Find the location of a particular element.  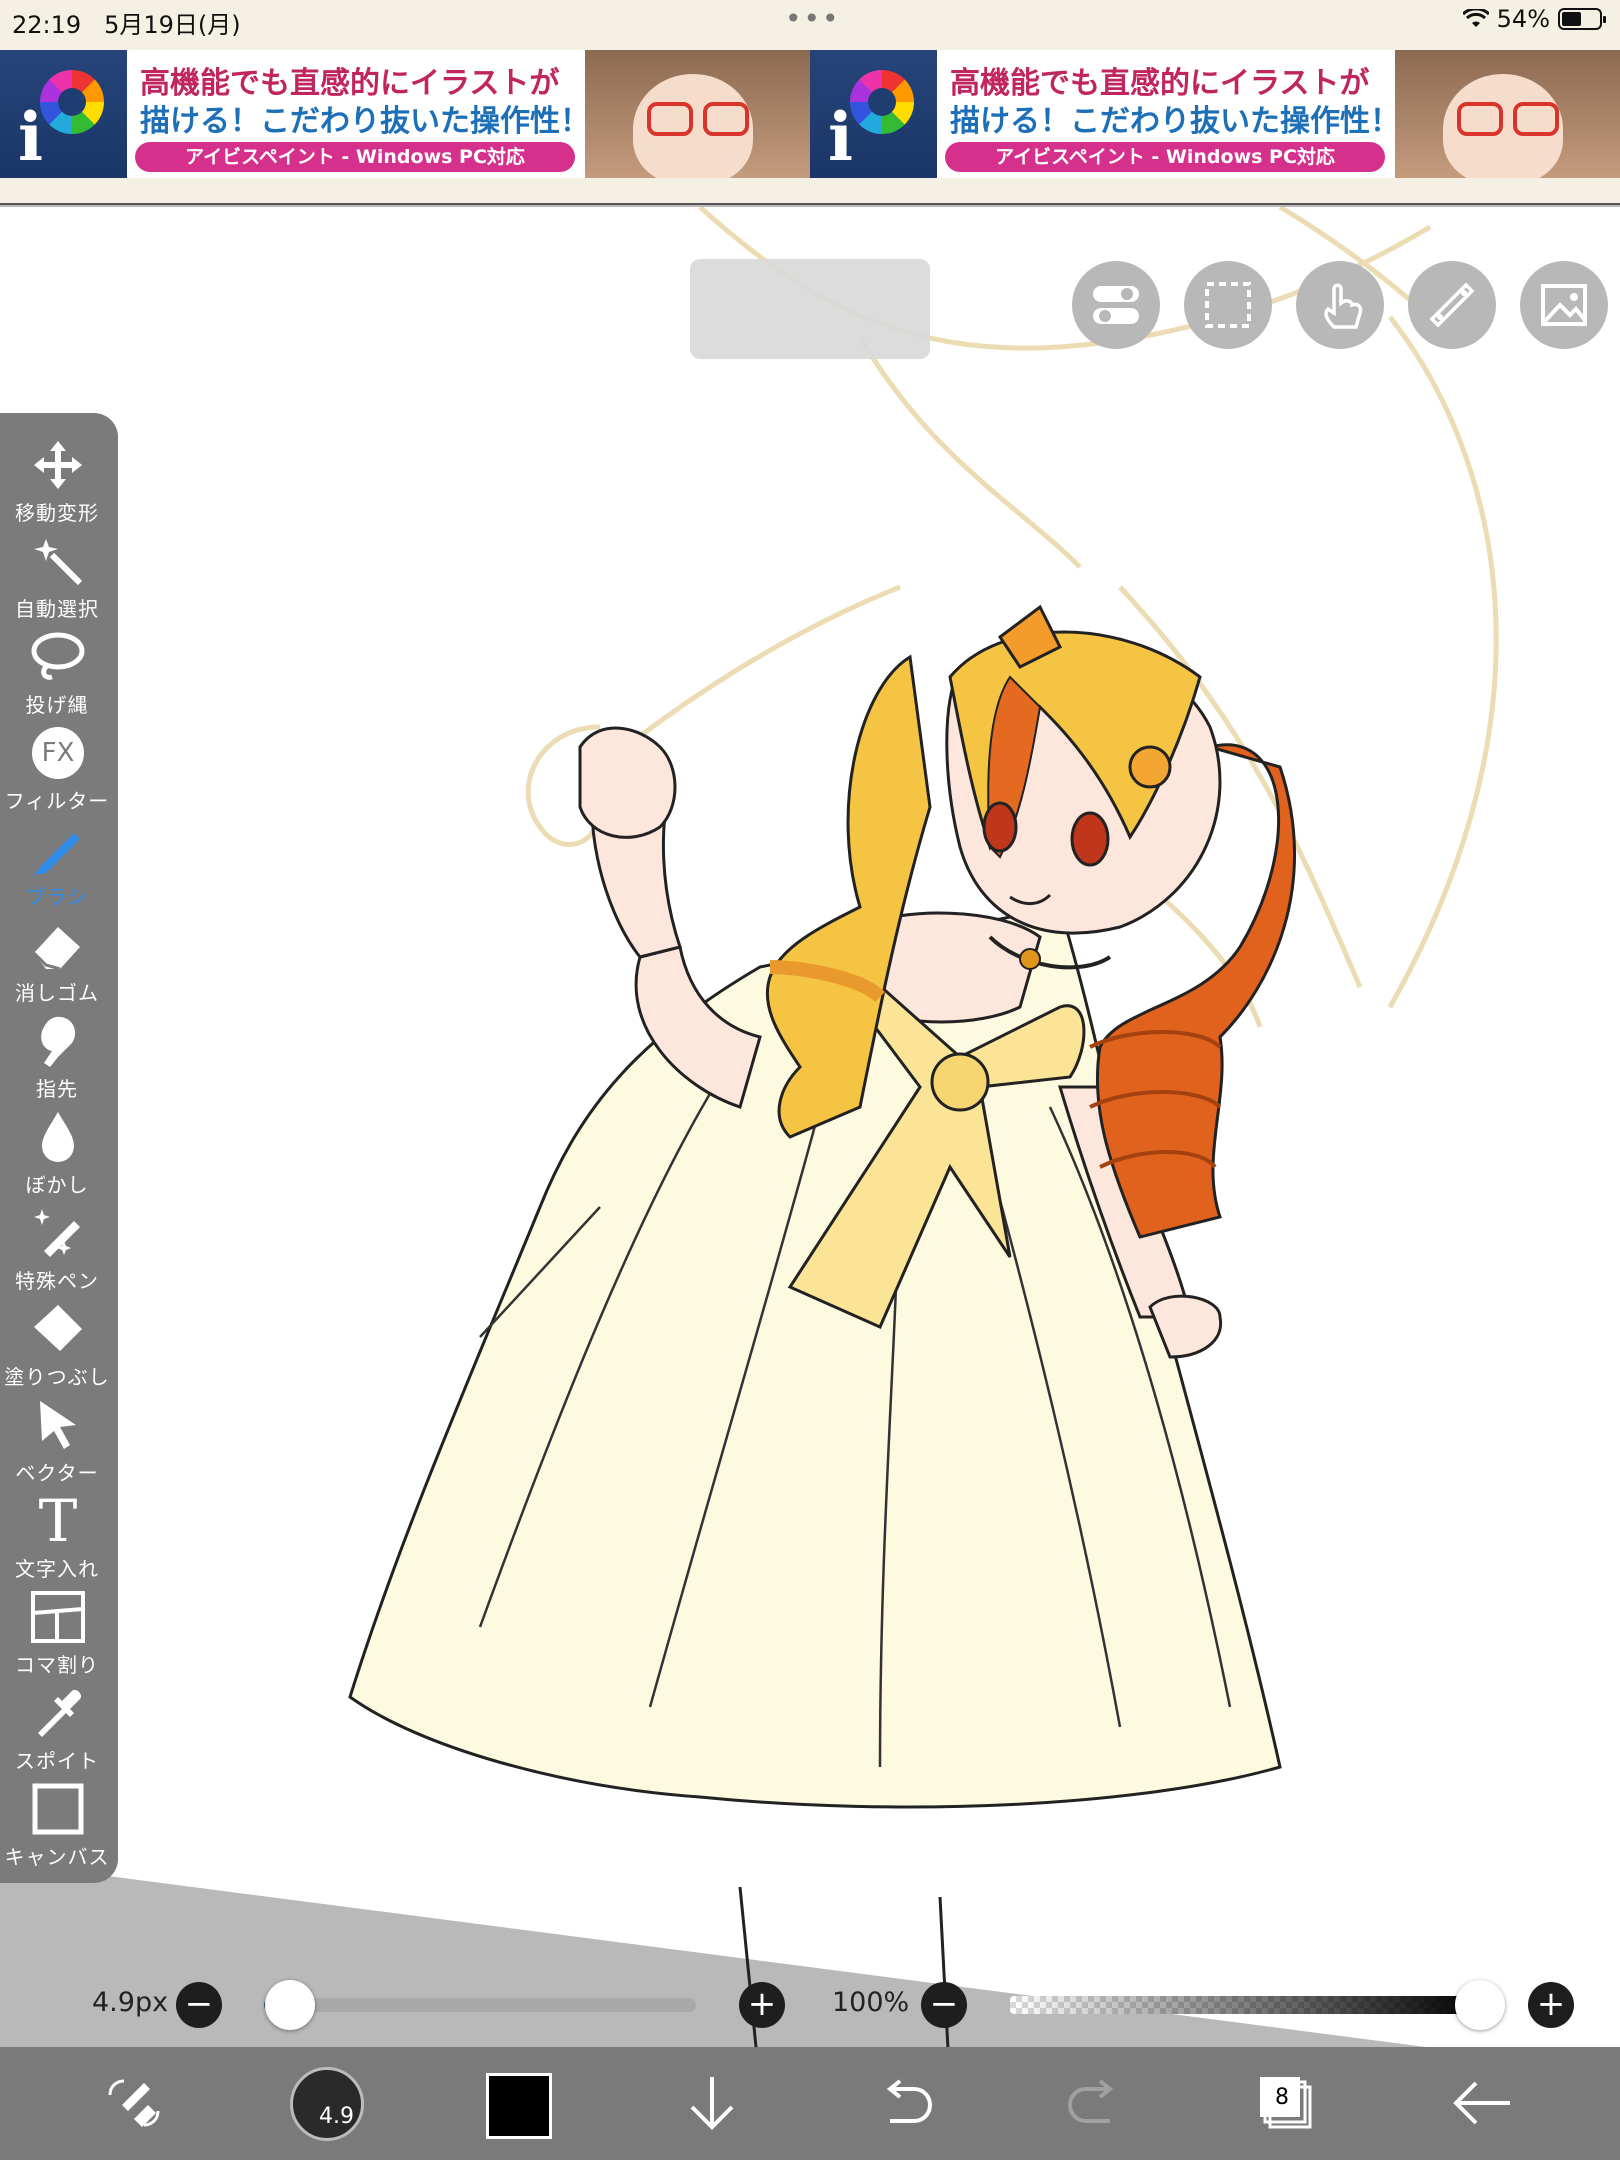

tool-text: T 文字入れ is located at coordinates (57, 1538).